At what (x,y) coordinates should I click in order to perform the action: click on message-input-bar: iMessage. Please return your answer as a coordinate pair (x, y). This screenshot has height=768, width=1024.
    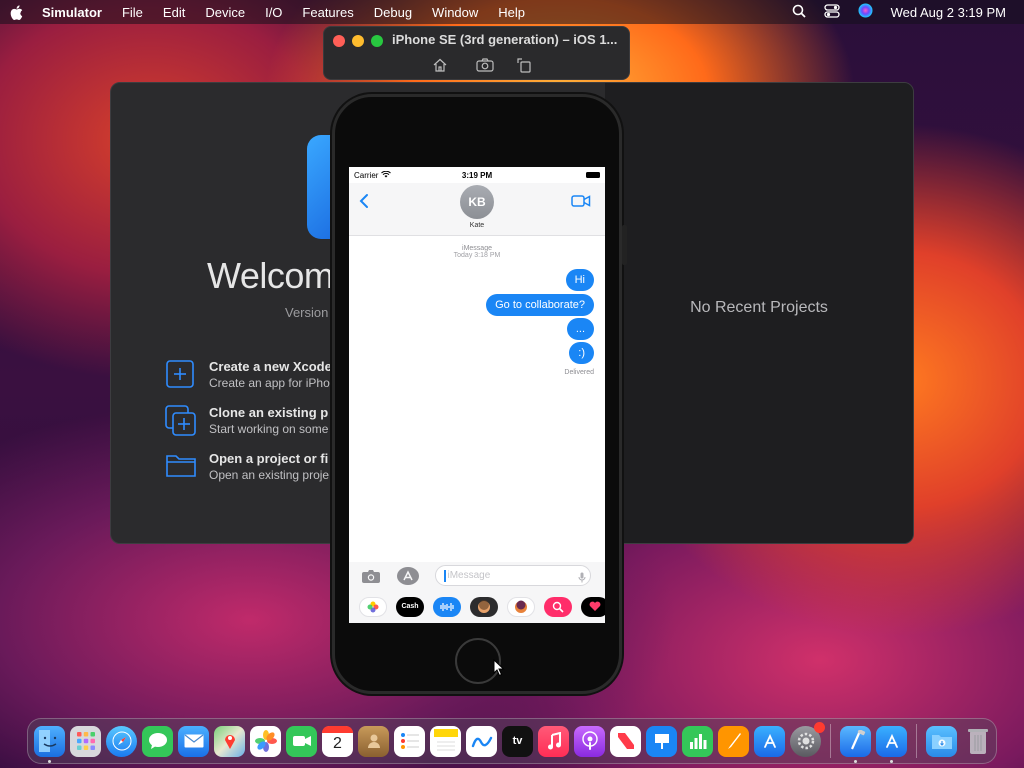
    Looking at the image, I should click on (477, 576).